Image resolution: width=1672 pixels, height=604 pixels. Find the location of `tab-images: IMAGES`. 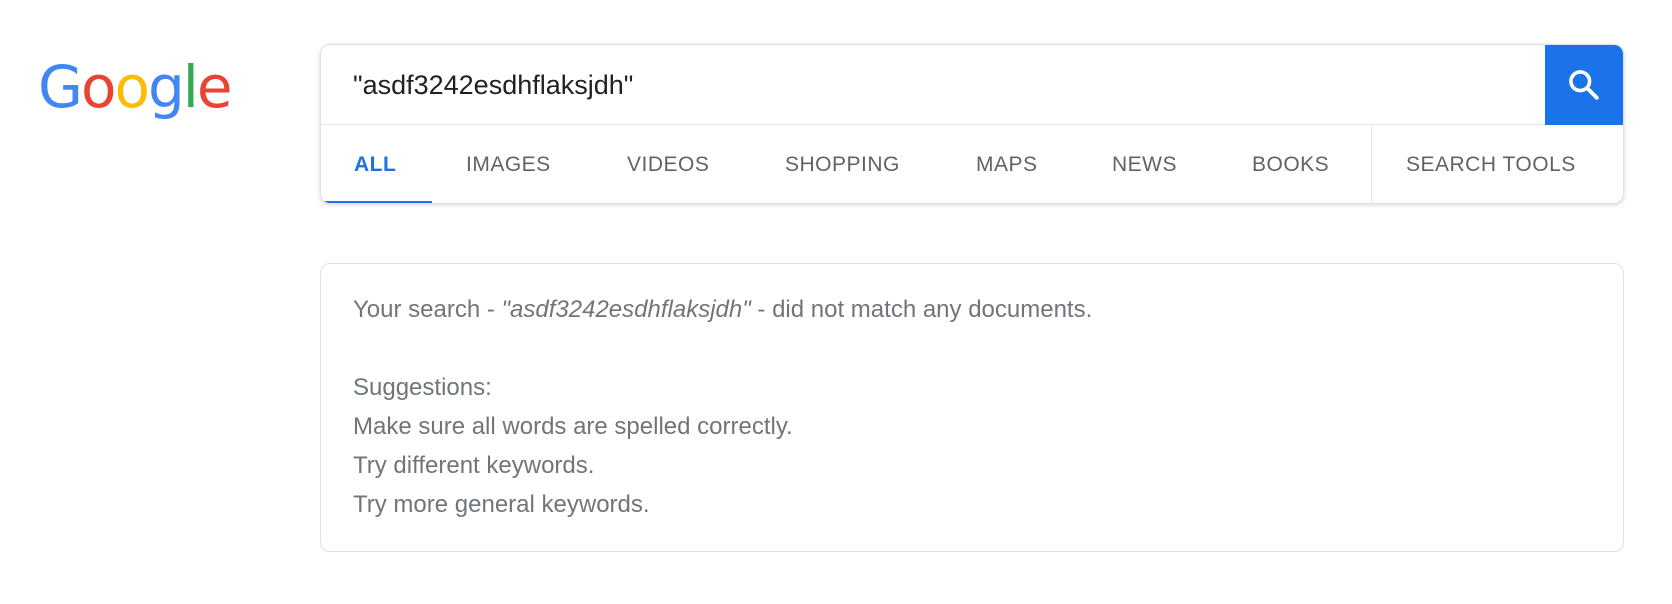

tab-images: IMAGES is located at coordinates (508, 164).